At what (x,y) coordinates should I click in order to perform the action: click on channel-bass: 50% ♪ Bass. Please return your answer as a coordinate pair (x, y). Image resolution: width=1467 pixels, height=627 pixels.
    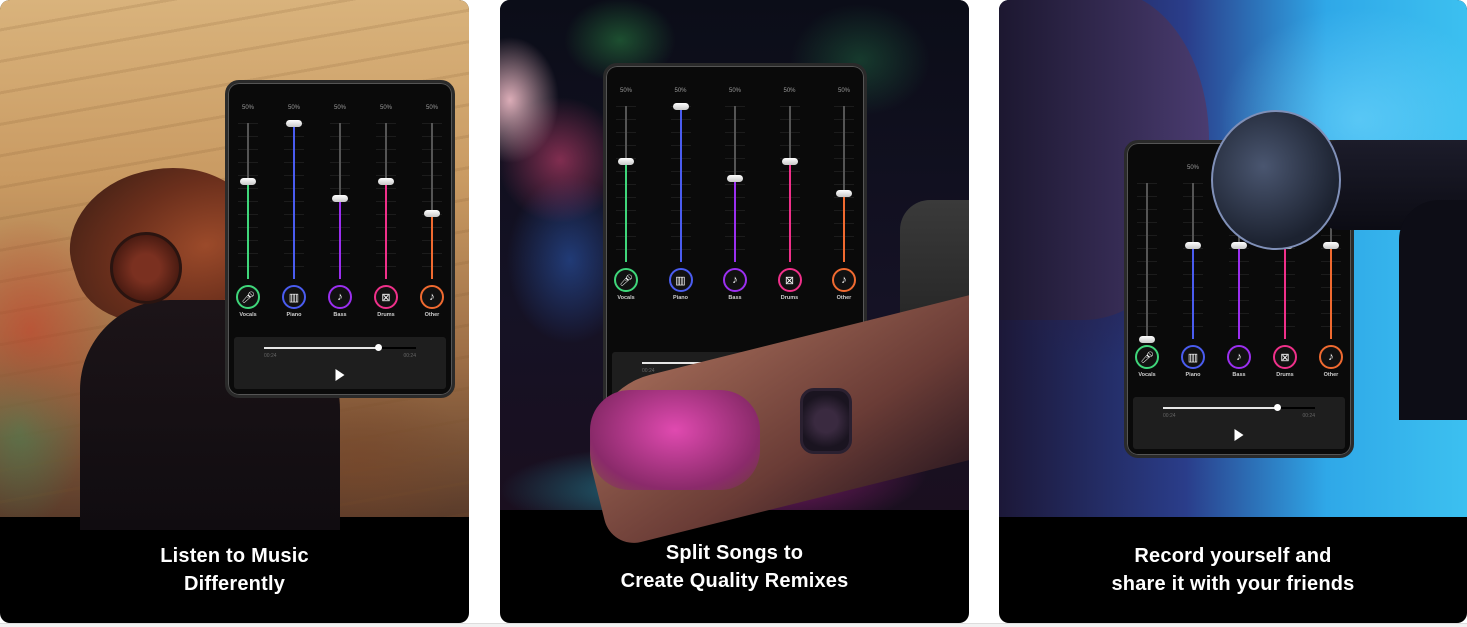
    Looking at the image, I should click on (340, 208).